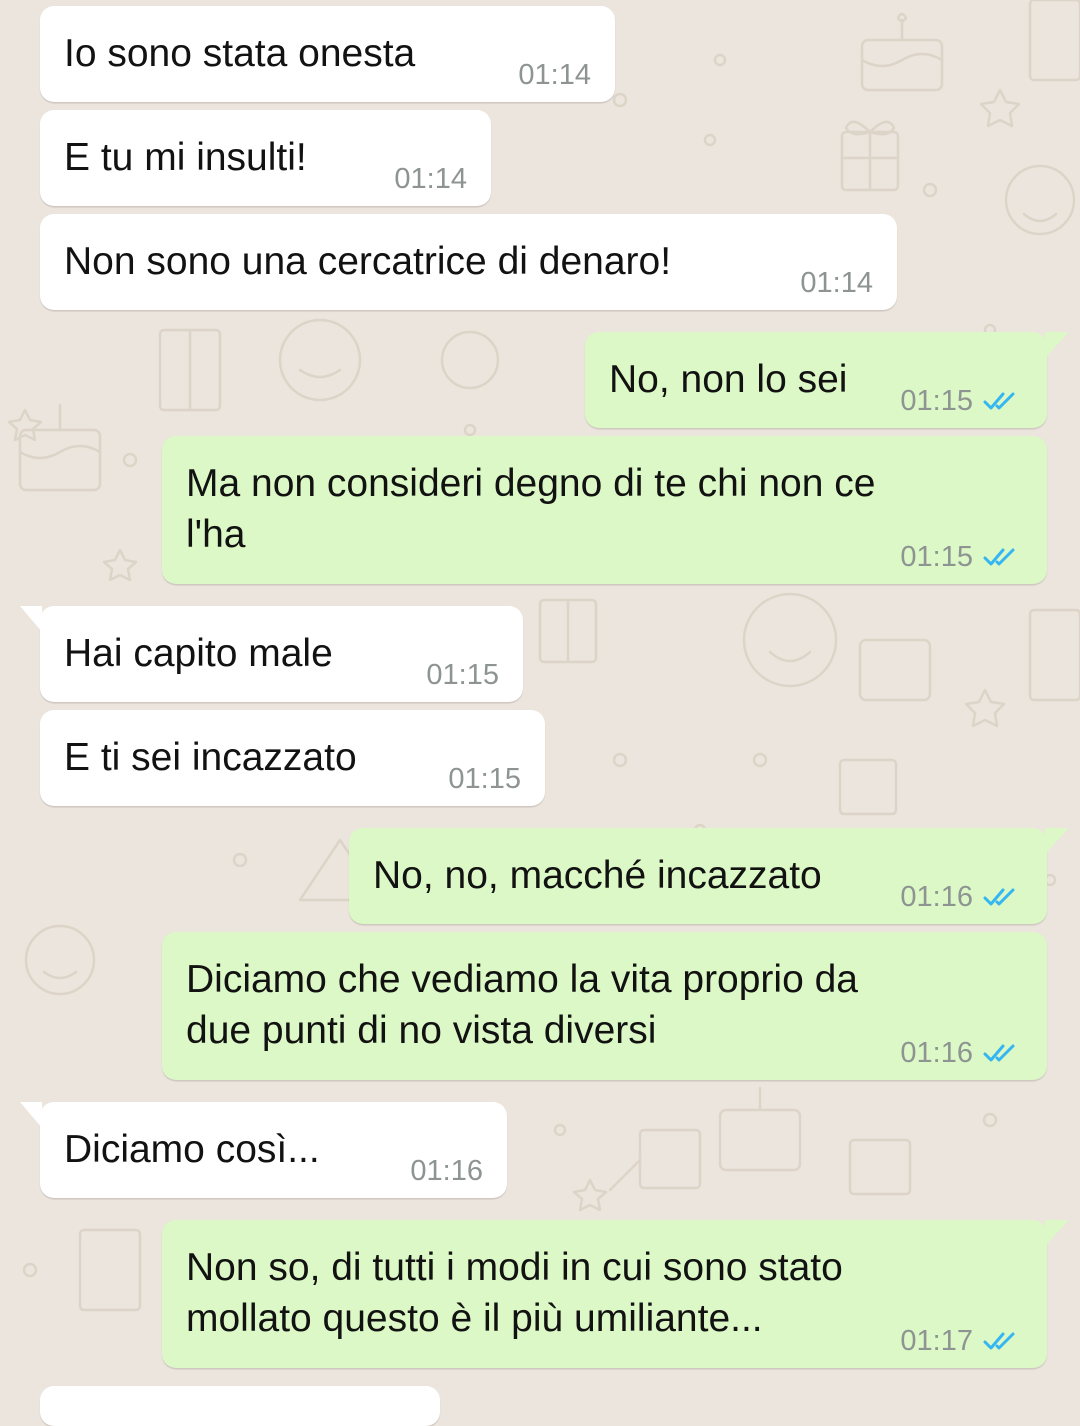  What do you see at coordinates (240, 1406) in the screenshot?
I see `message-bubble-partial` at bounding box center [240, 1406].